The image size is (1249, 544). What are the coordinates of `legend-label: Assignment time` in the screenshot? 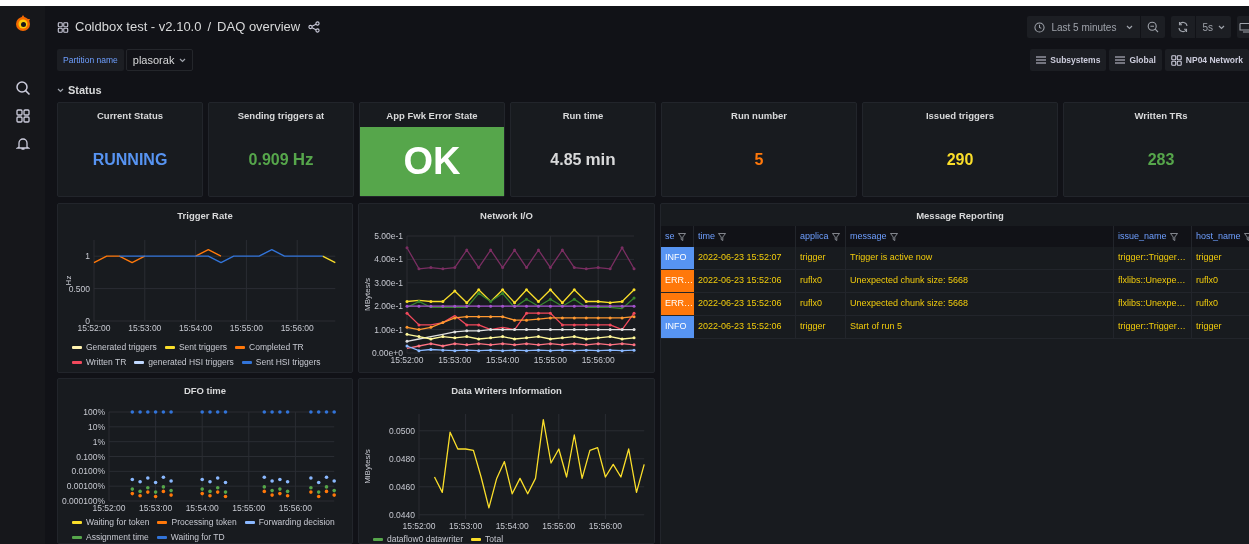 It's located at (117, 536).